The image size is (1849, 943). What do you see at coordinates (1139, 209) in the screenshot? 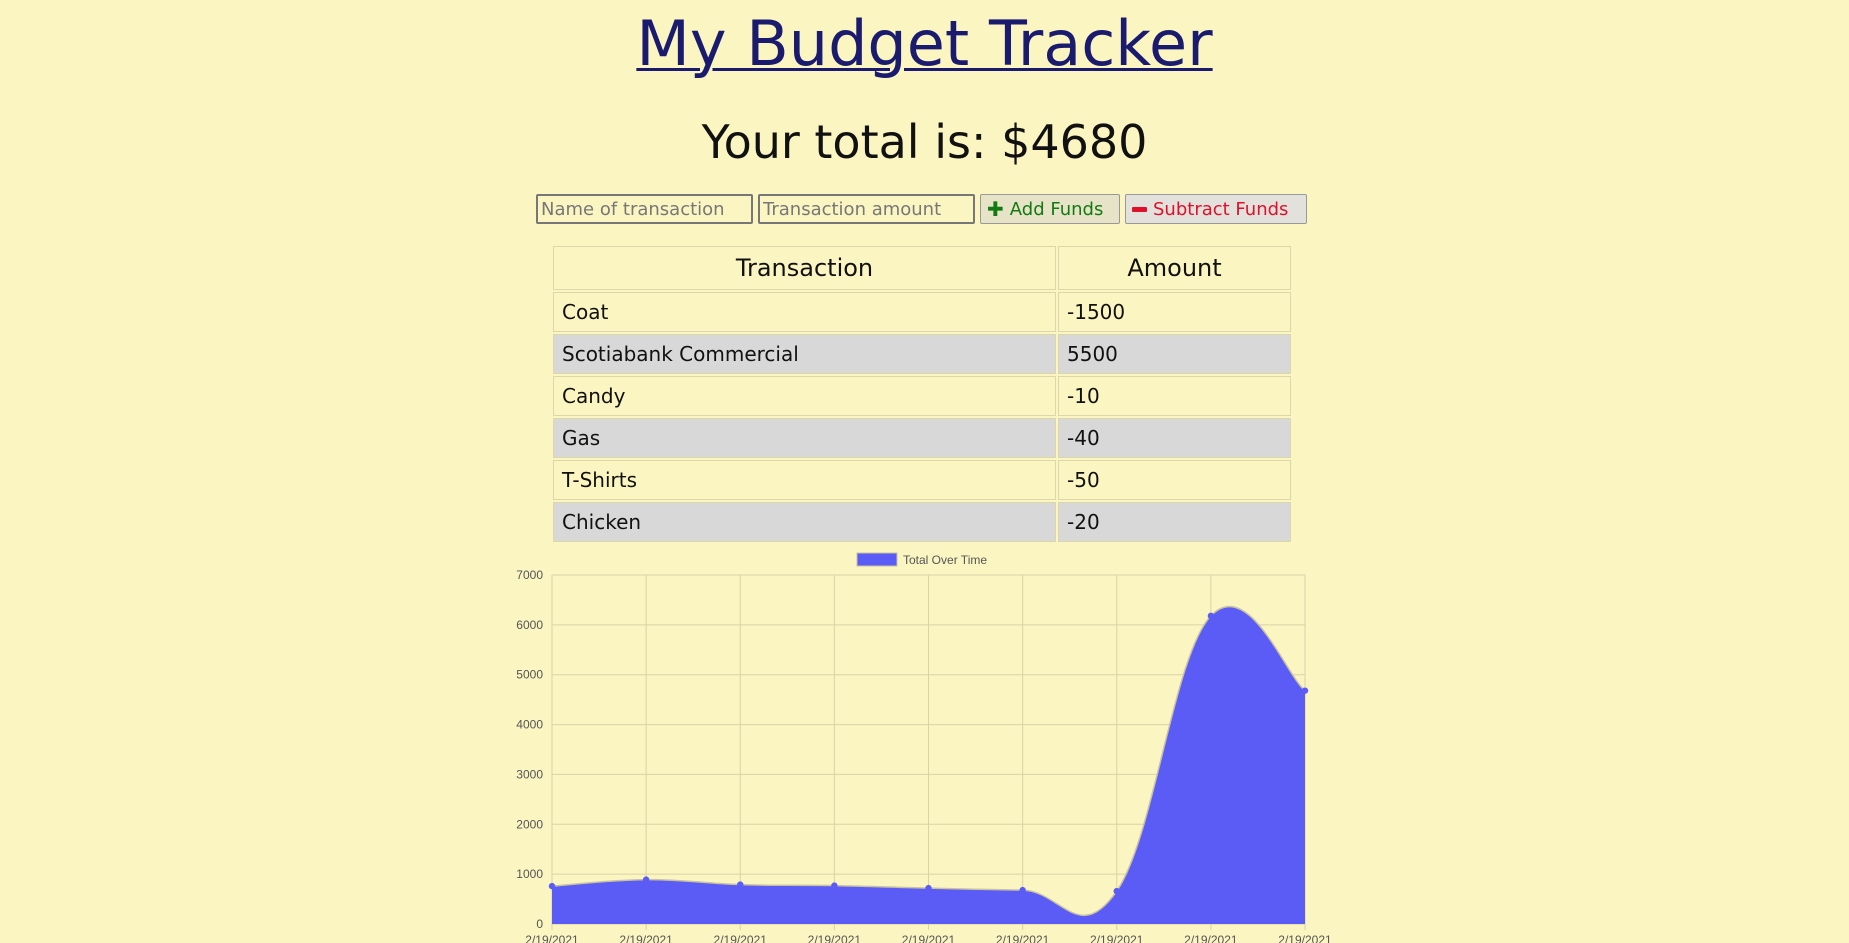
I see `minus-icon` at bounding box center [1139, 209].